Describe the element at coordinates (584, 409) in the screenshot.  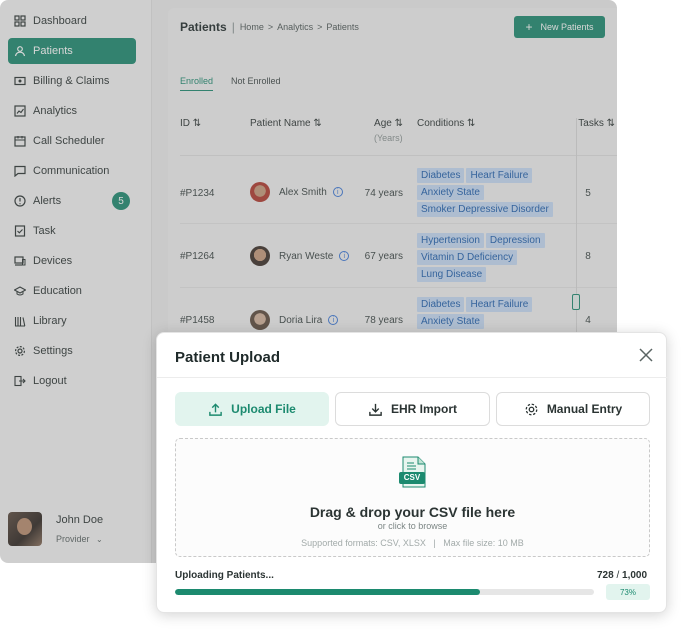
I see `tab-label: Manual Entry` at that location.